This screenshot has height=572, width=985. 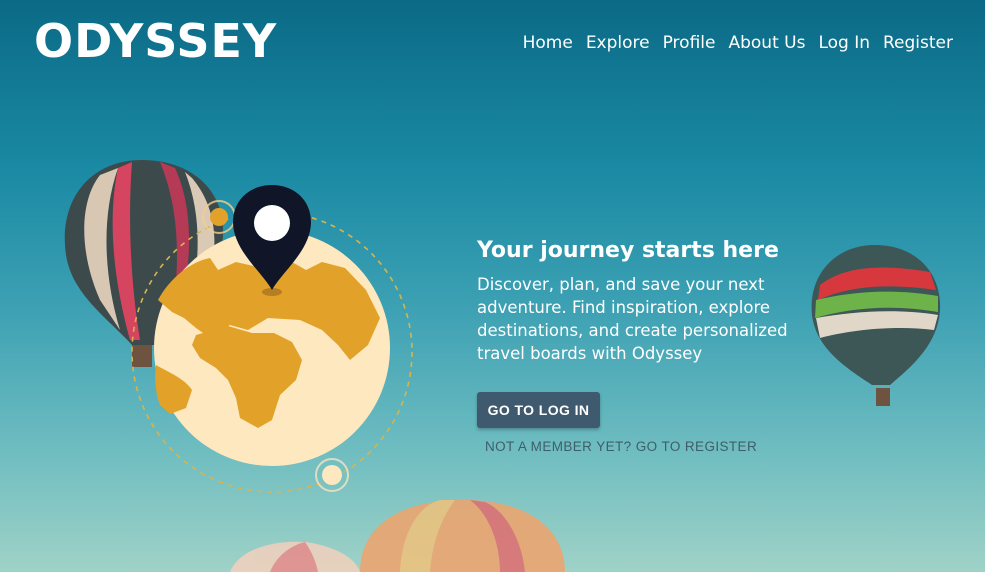 What do you see at coordinates (844, 43) in the screenshot?
I see `nav-log-in: Log In` at bounding box center [844, 43].